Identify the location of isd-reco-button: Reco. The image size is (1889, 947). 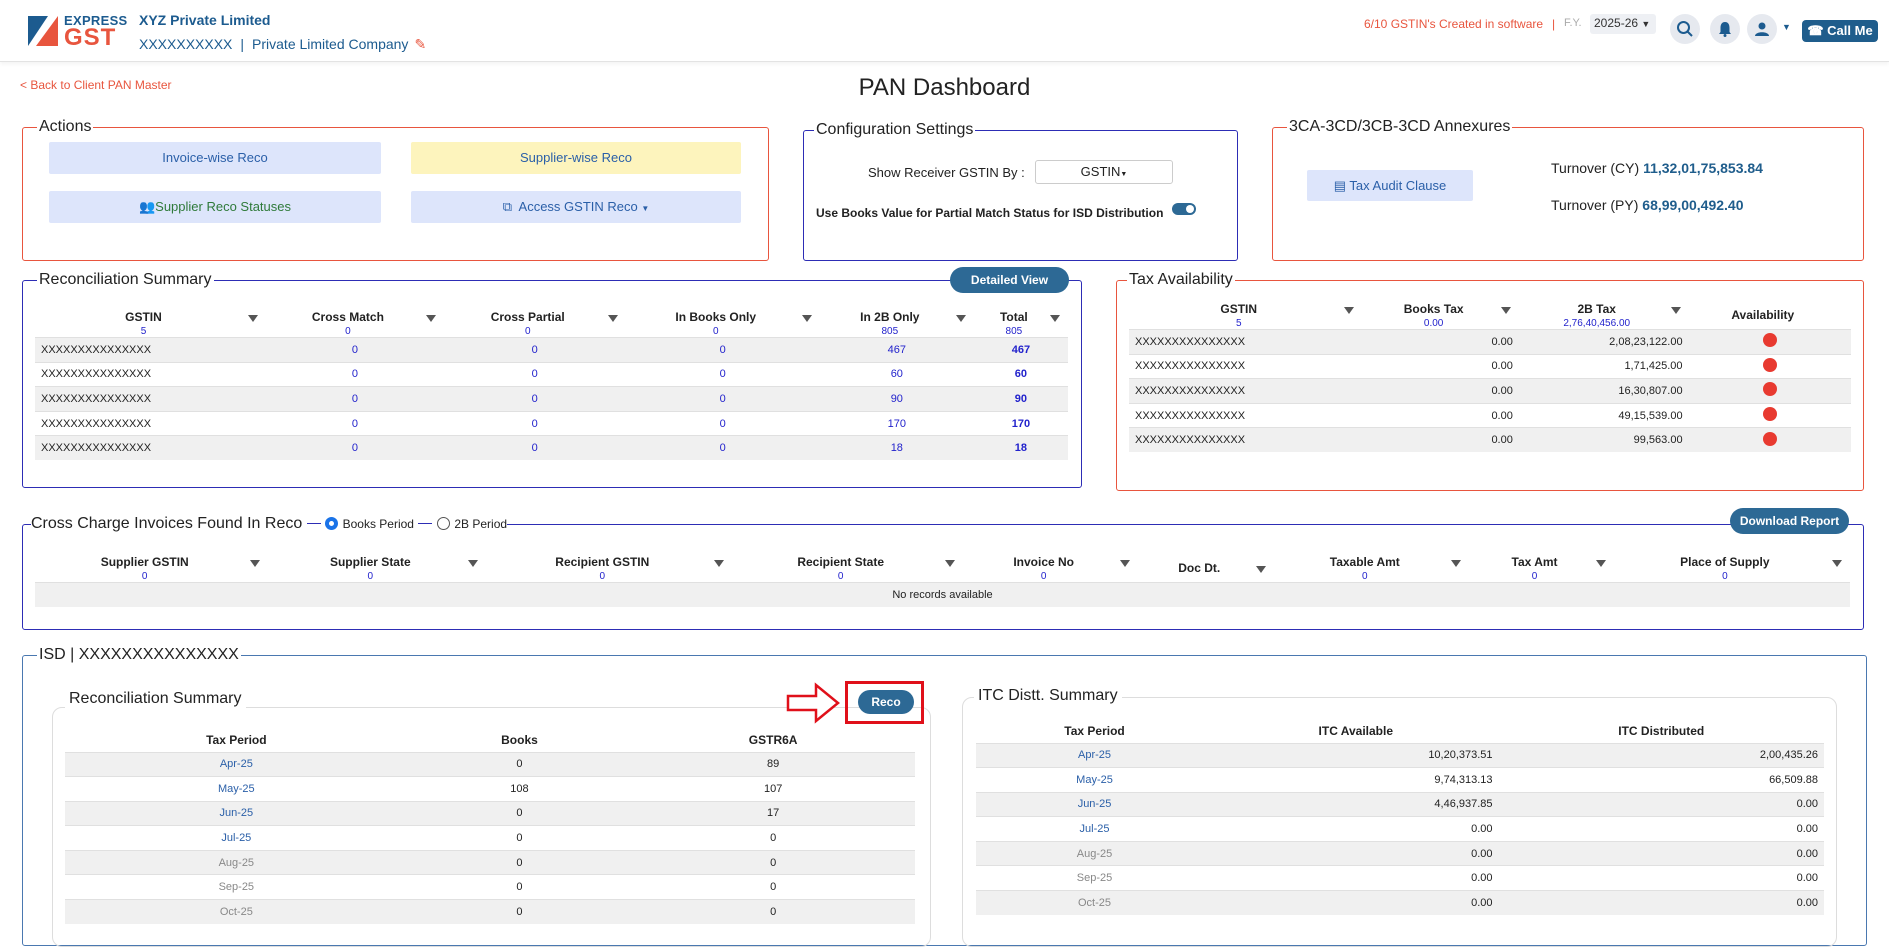
(886, 702).